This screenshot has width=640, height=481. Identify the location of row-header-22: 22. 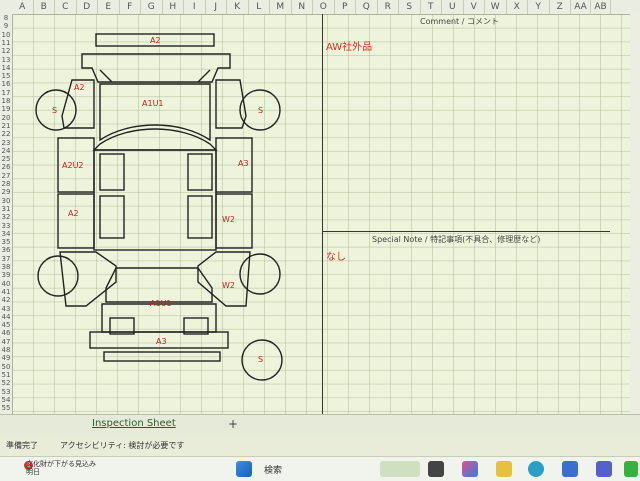
(6, 134).